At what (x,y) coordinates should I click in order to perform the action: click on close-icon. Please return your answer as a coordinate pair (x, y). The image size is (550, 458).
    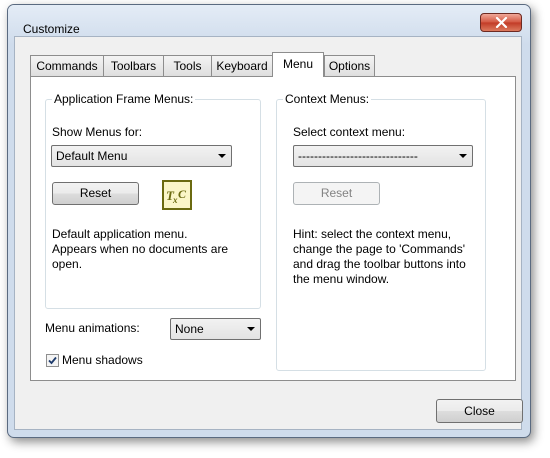
    Looking at the image, I should click on (501, 22).